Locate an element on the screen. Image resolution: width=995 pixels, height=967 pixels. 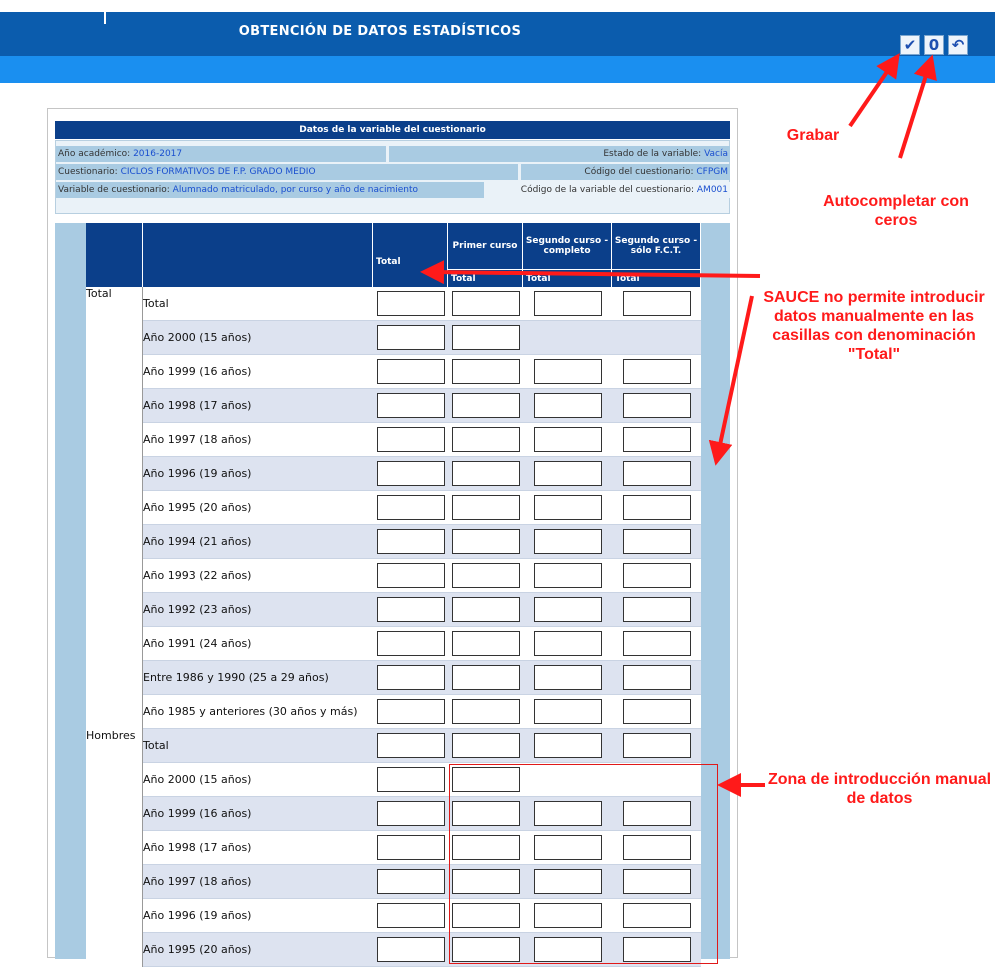
grabar-button: ✔ is located at coordinates (910, 45).